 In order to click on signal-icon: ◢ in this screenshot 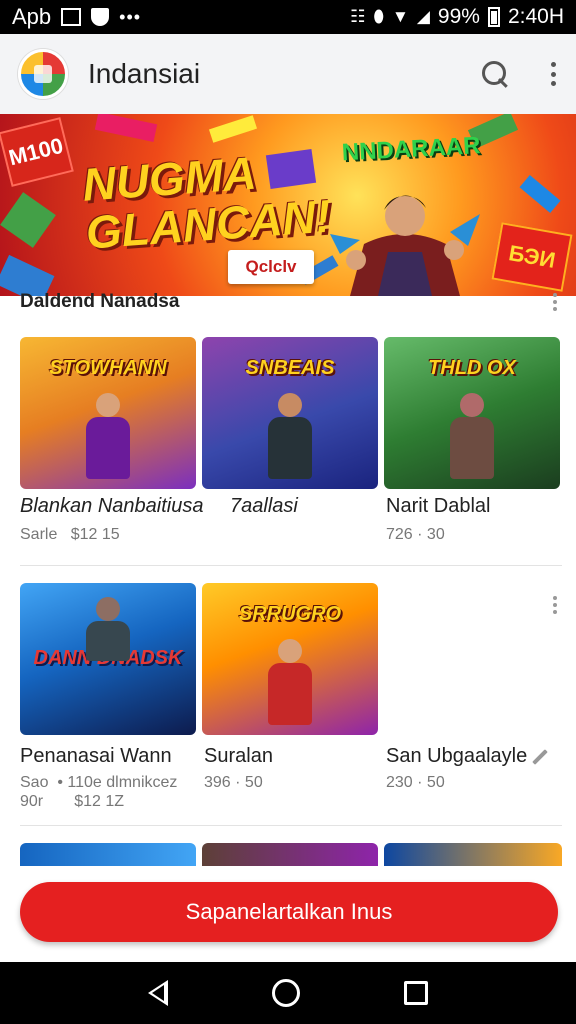, I will do `click(423, 16)`.